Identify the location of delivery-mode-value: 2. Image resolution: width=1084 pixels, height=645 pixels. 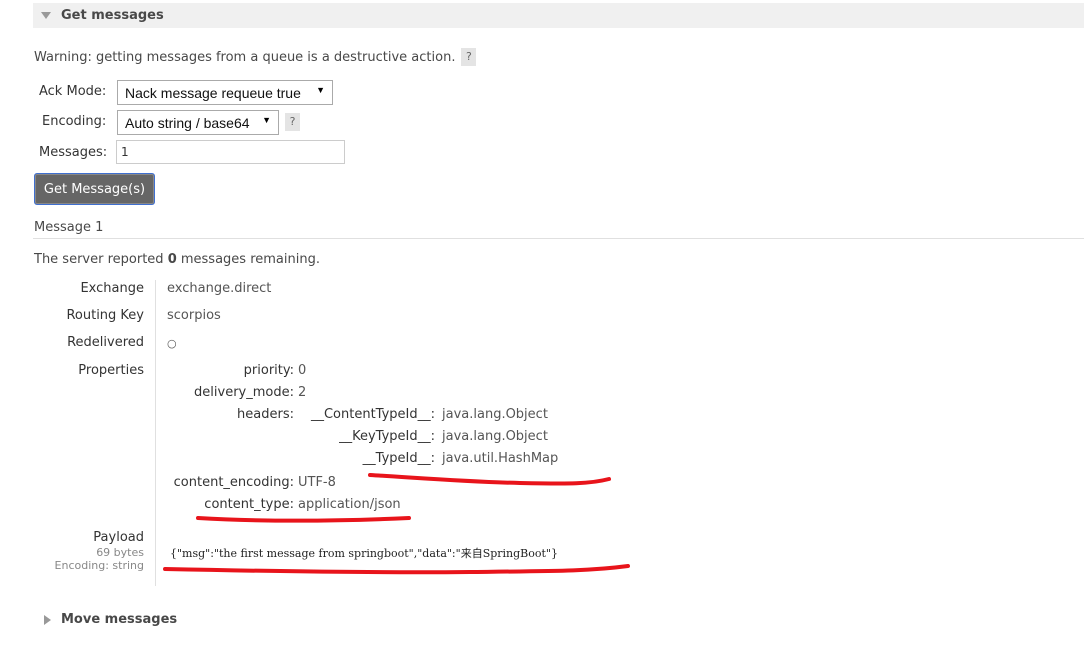
(302, 392).